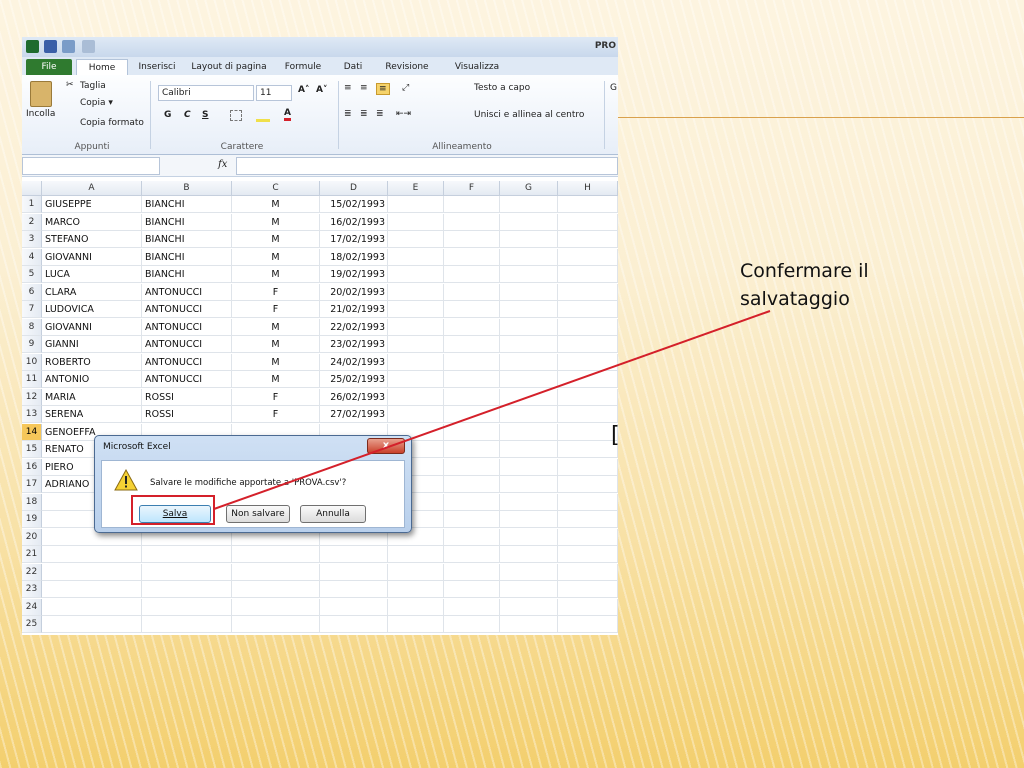 This screenshot has height=768, width=1024. What do you see at coordinates (32, 257) in the screenshot?
I see `row-header: 4` at bounding box center [32, 257].